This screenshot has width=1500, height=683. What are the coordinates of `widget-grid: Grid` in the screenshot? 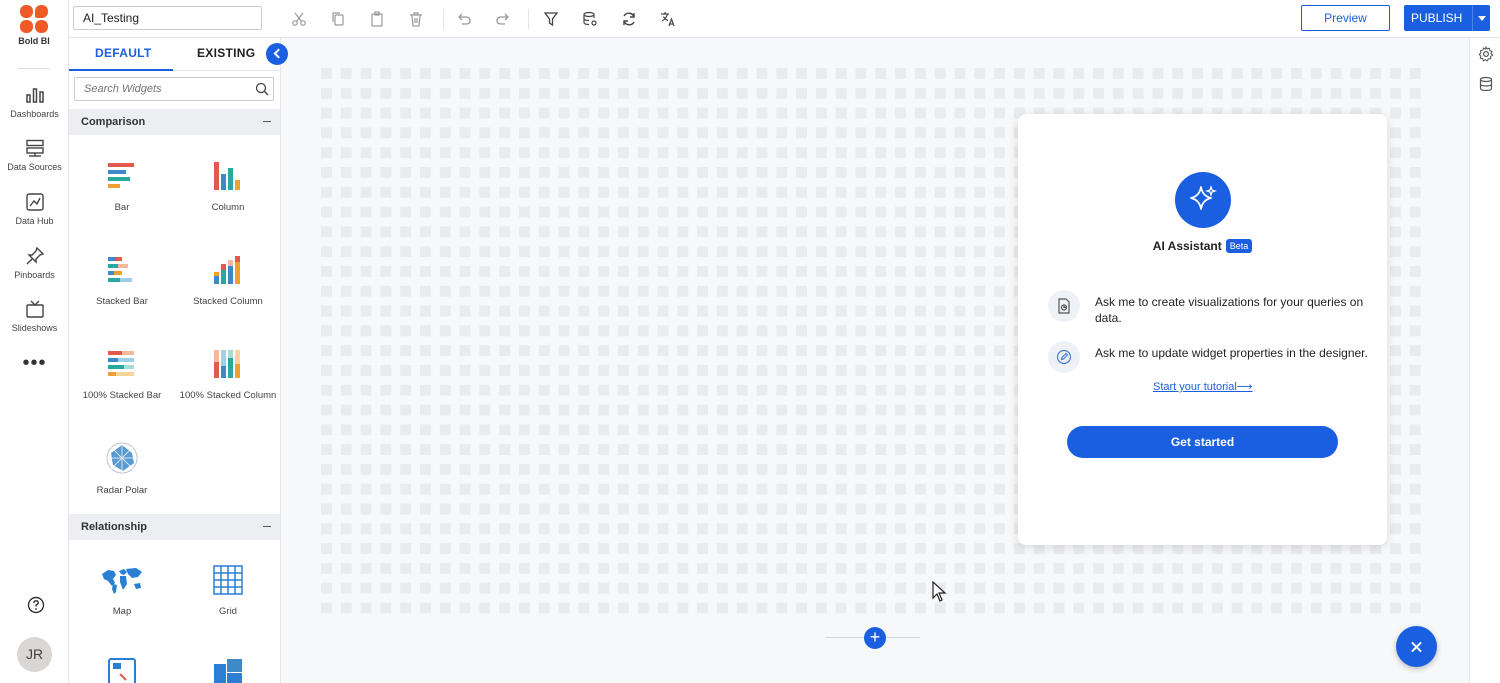 It's located at (227, 591).